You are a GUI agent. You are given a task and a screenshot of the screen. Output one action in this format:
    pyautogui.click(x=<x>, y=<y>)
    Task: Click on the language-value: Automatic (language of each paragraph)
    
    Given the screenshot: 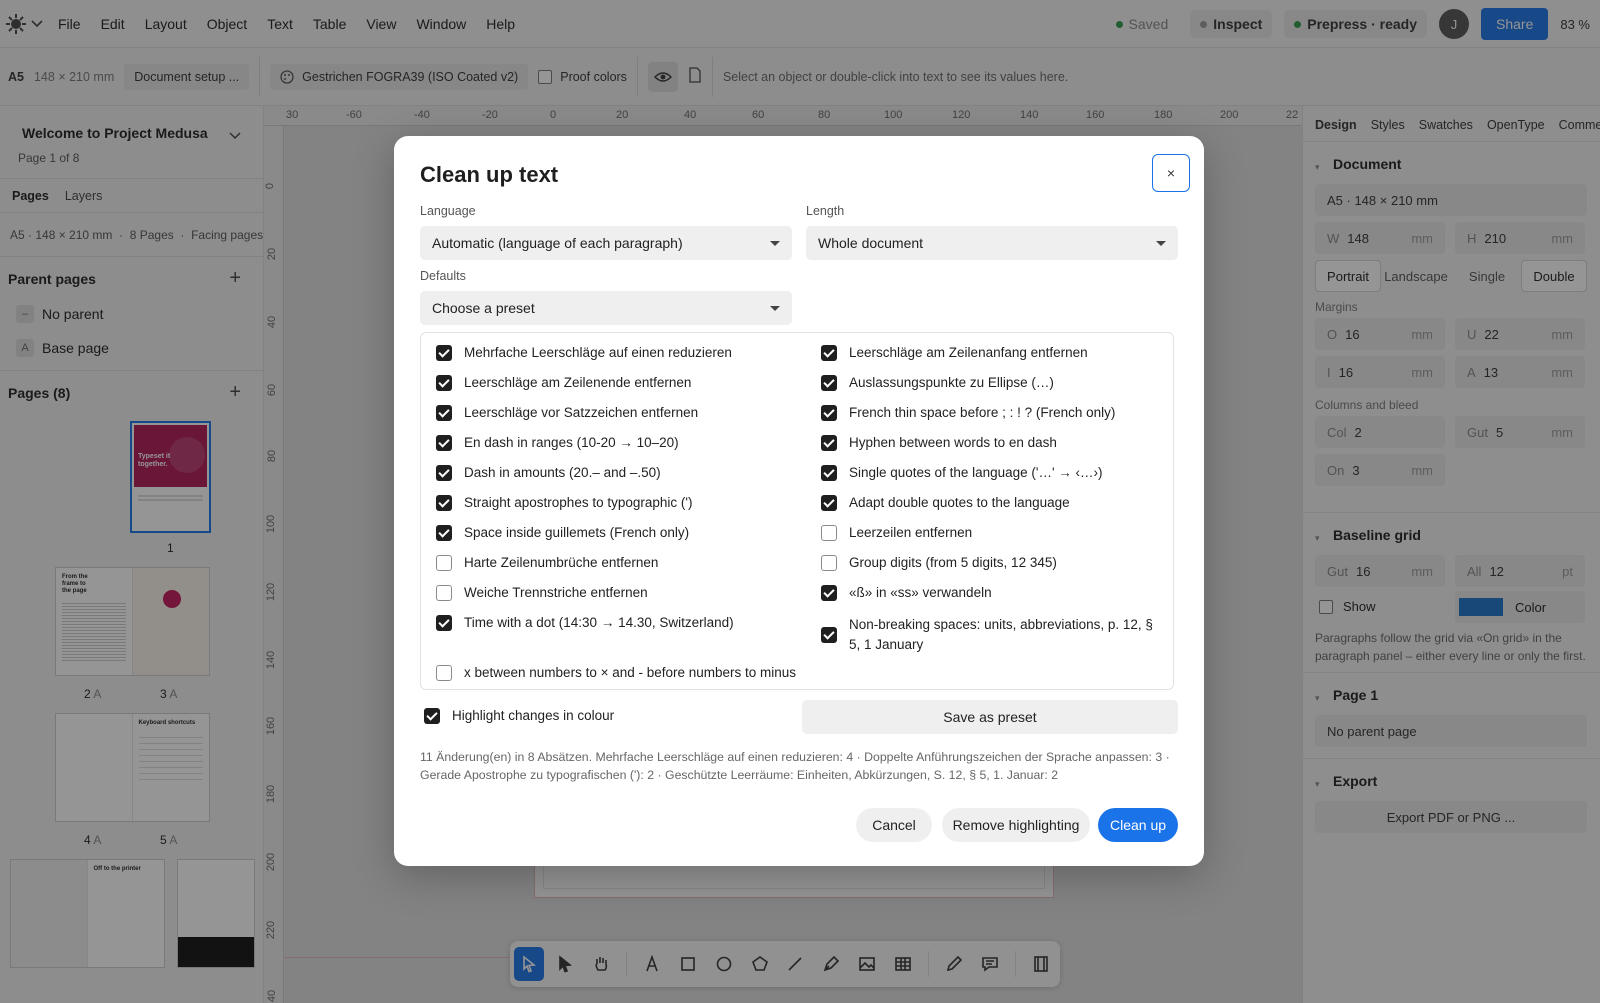 What is the action you would take?
    pyautogui.click(x=557, y=243)
    